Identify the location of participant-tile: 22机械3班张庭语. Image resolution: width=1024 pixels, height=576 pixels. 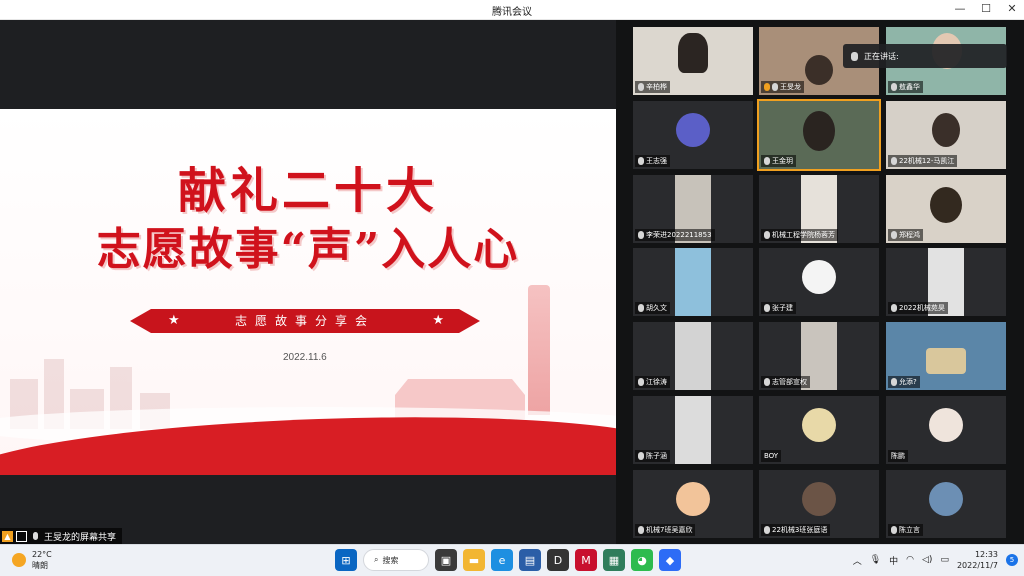
(819, 504).